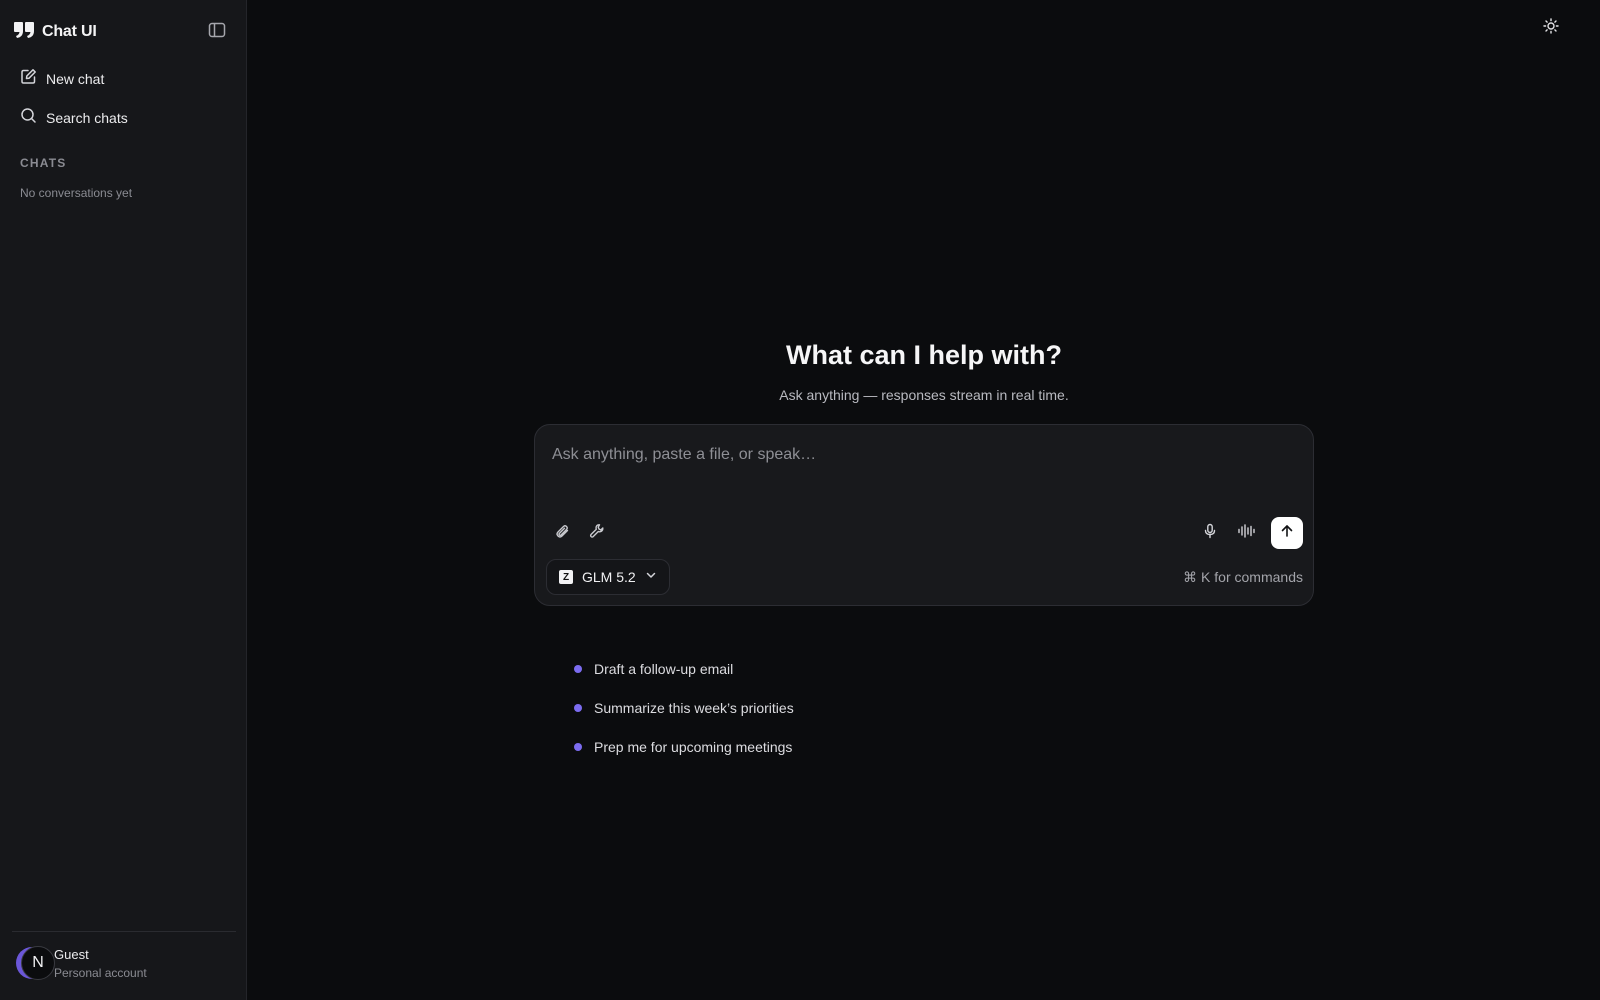 This screenshot has height=1000, width=1600. I want to click on divider, so click(124, 931).